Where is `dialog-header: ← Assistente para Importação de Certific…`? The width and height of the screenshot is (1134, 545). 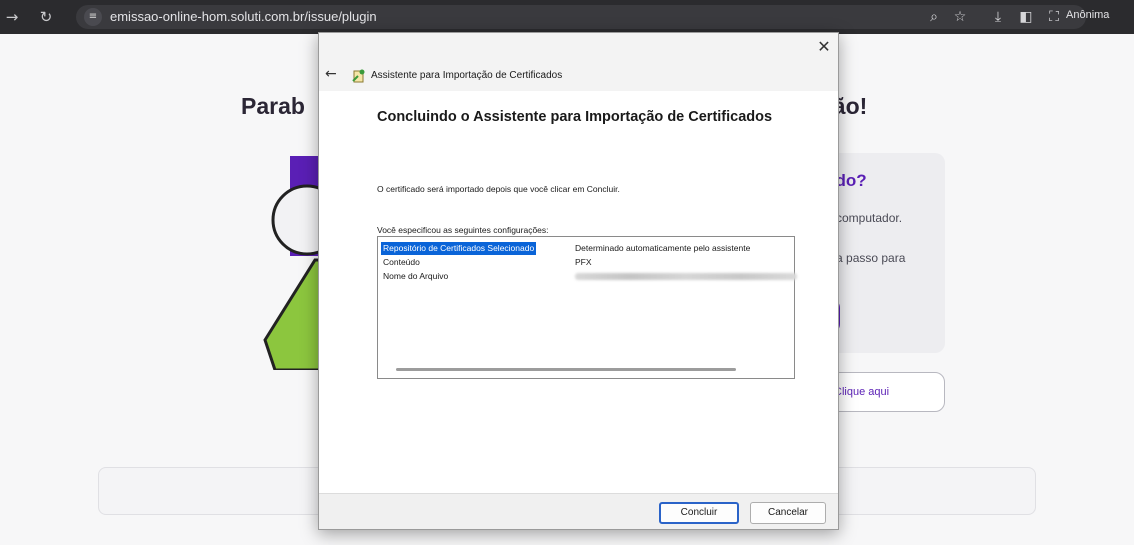
dialog-header: ← Assistente para Importação de Certific… is located at coordinates (578, 77).